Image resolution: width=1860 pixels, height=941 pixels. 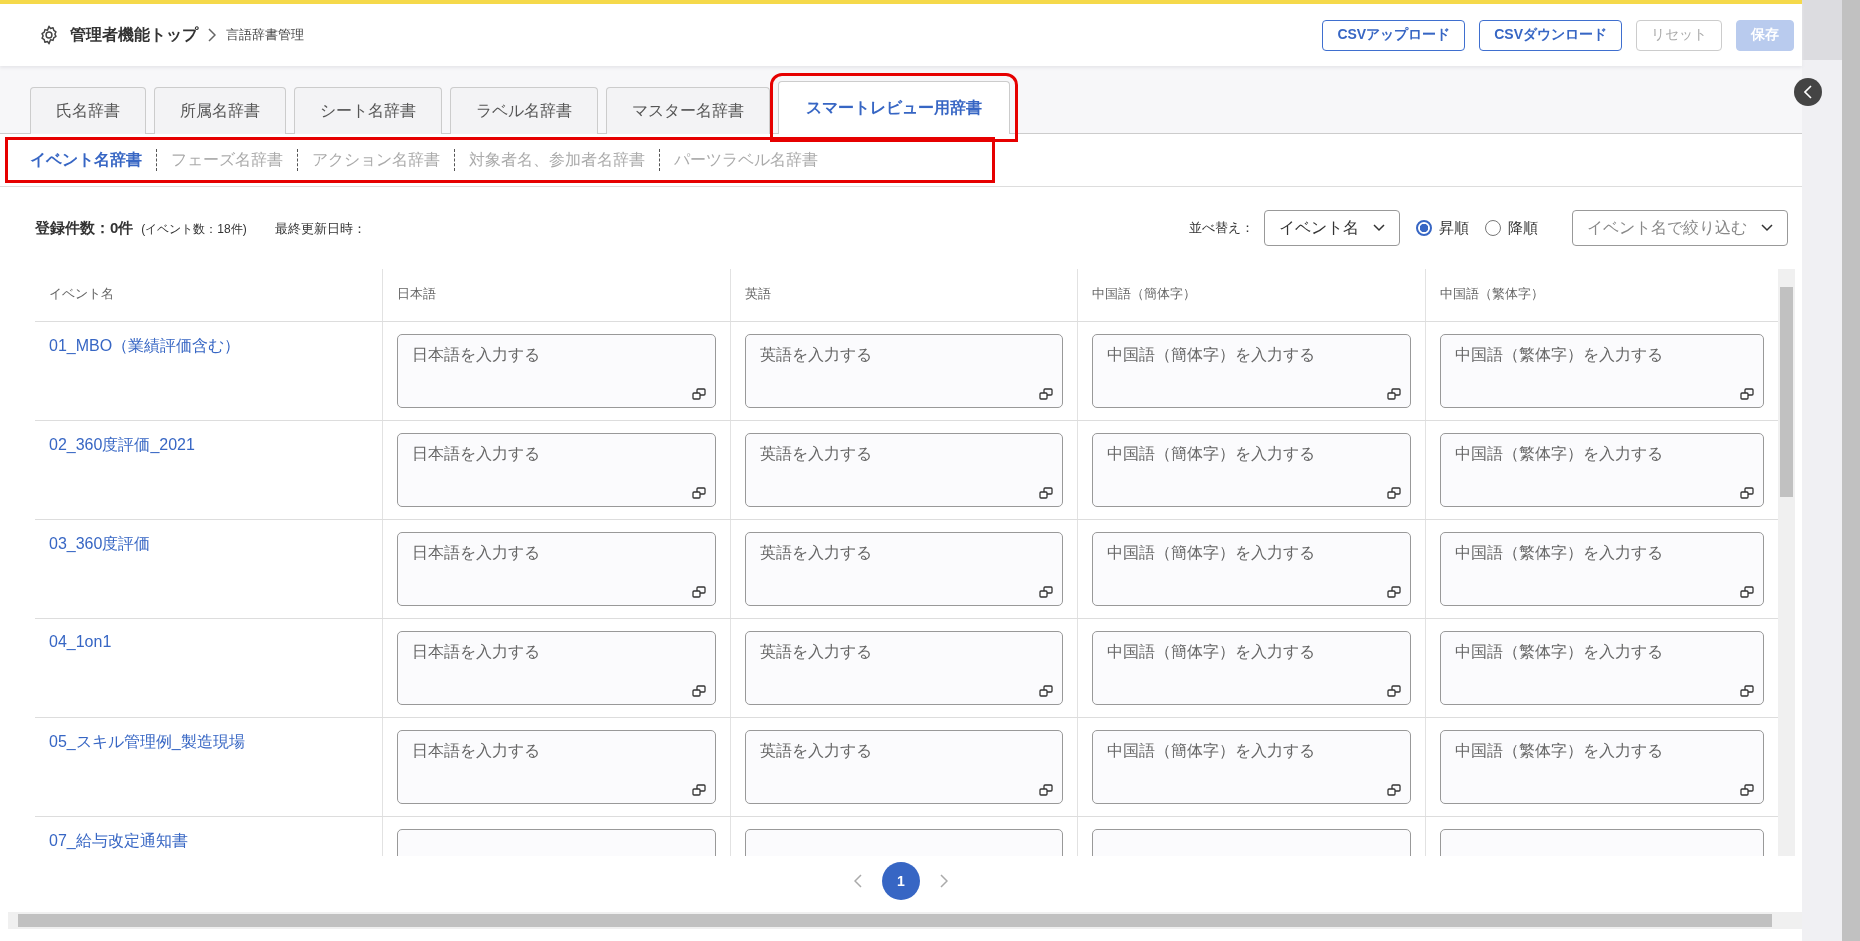 I want to click on record-count: 登録件数：0件, so click(x=84, y=228).